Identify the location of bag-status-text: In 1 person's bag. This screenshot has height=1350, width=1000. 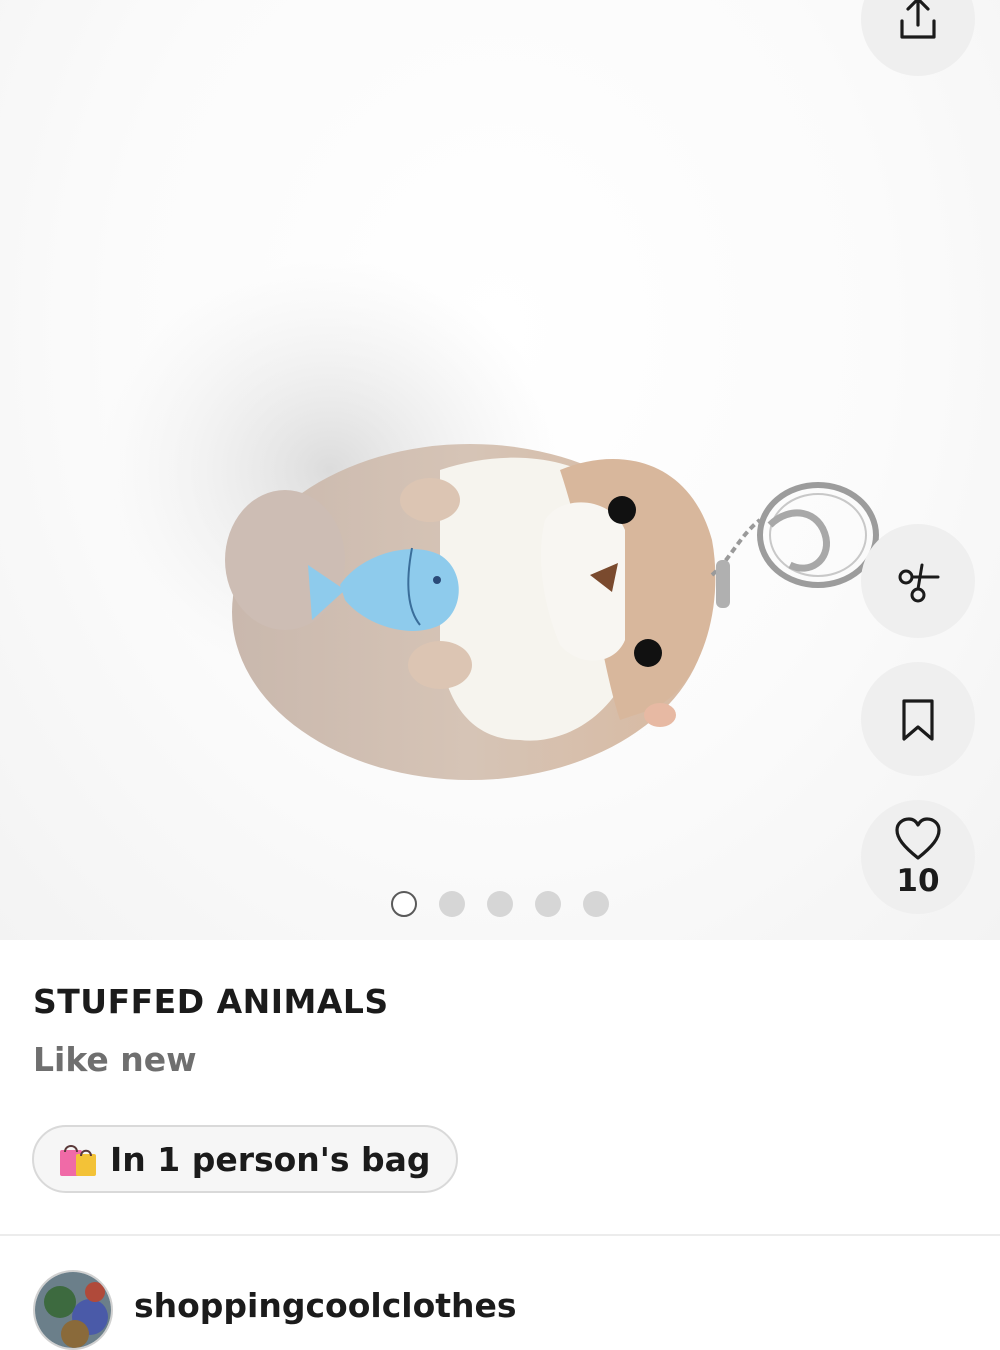
(270, 1159).